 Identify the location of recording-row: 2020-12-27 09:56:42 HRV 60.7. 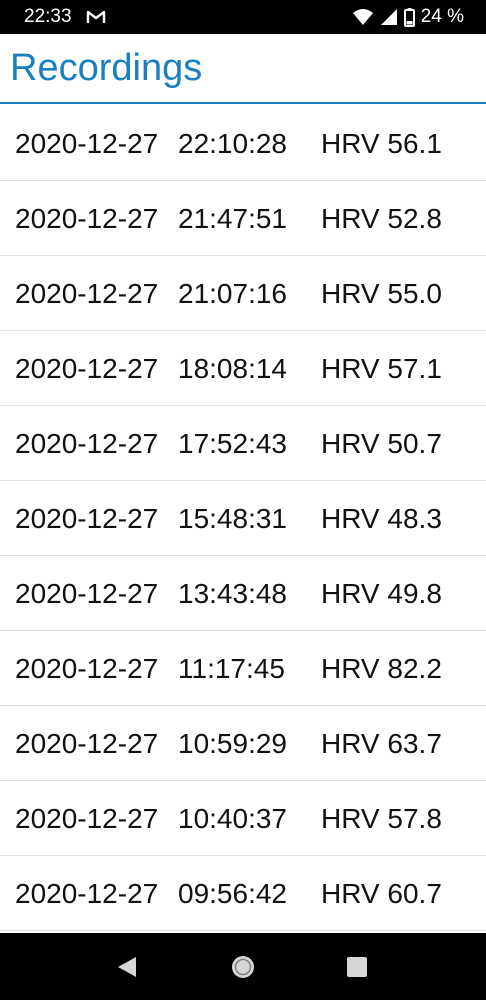
(243, 893).